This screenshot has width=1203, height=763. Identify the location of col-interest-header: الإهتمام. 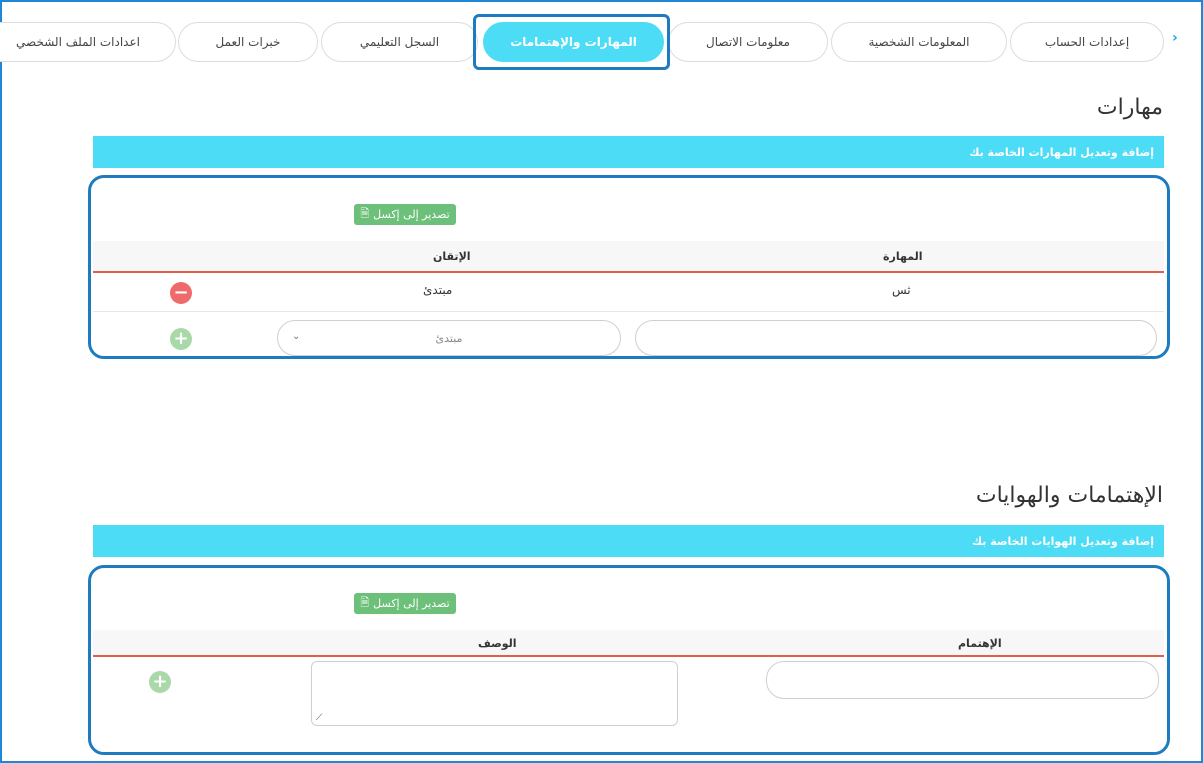
(980, 643).